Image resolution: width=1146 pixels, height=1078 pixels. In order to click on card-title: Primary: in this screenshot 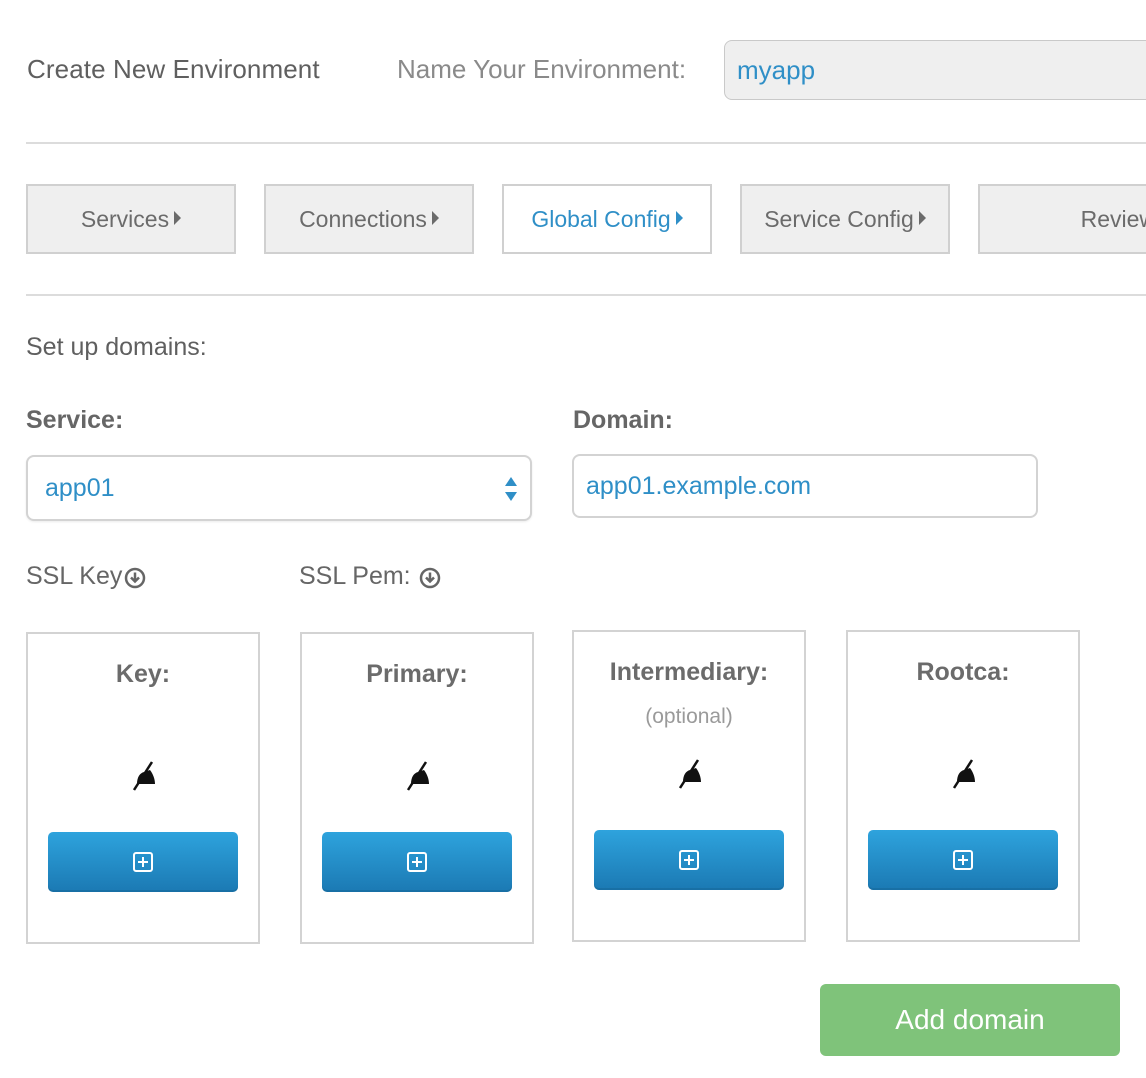, I will do `click(417, 674)`.